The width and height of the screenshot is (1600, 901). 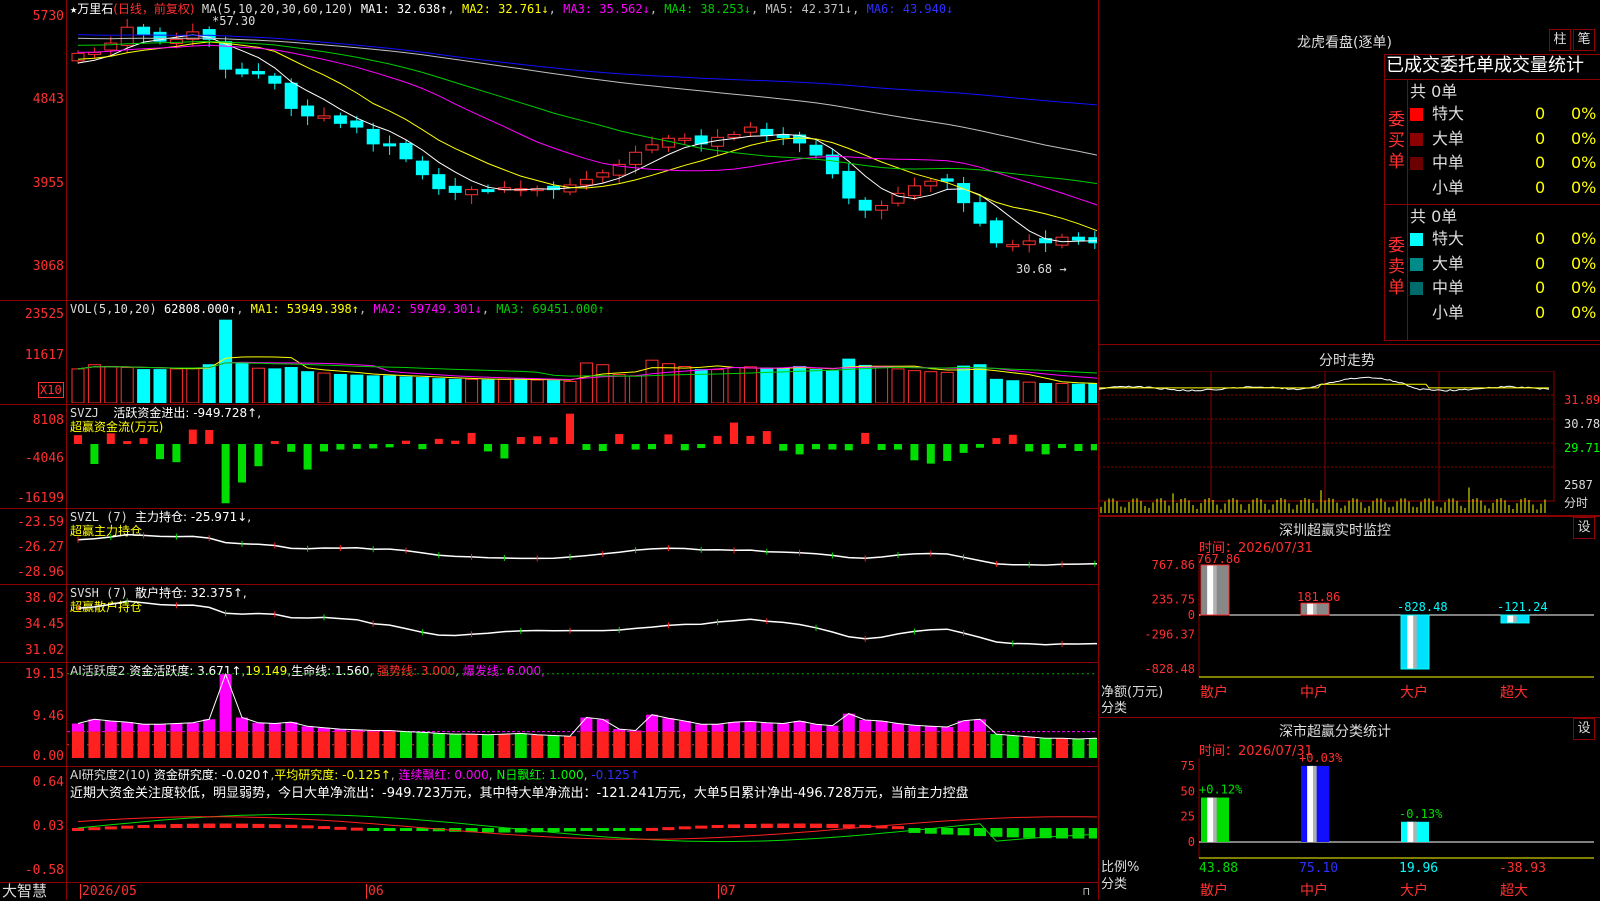 What do you see at coordinates (582, 623) in the screenshot?
I see `svsh-chart` at bounding box center [582, 623].